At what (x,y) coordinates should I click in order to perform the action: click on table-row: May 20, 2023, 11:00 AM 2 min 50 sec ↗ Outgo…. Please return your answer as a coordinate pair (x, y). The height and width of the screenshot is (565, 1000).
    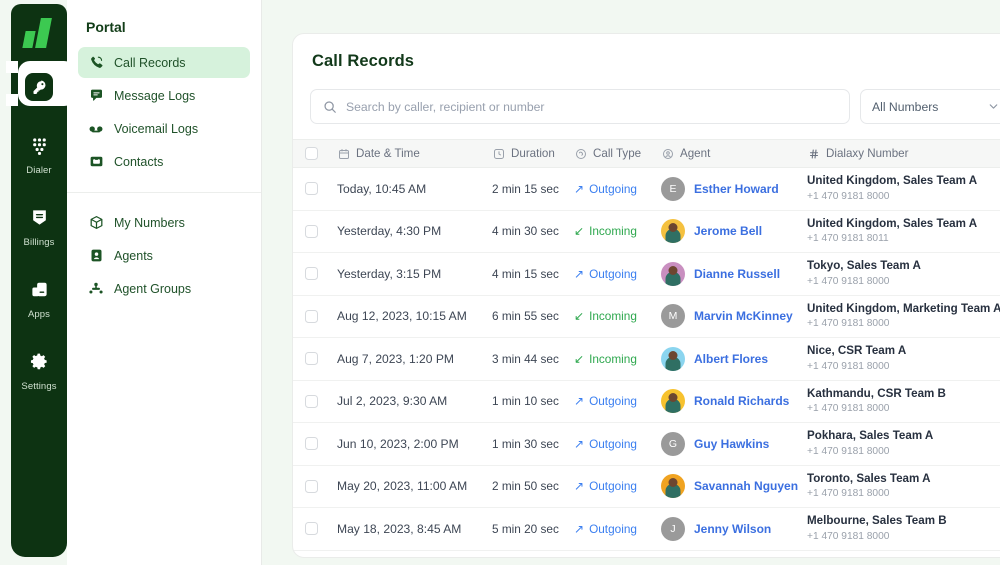
    Looking at the image, I should click on (646, 487).